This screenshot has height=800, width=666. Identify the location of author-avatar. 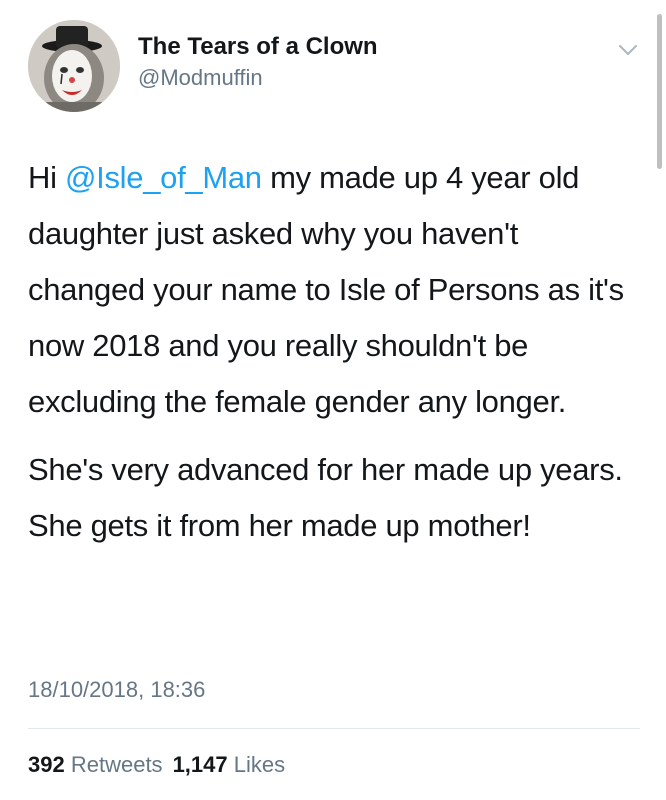
(74, 66).